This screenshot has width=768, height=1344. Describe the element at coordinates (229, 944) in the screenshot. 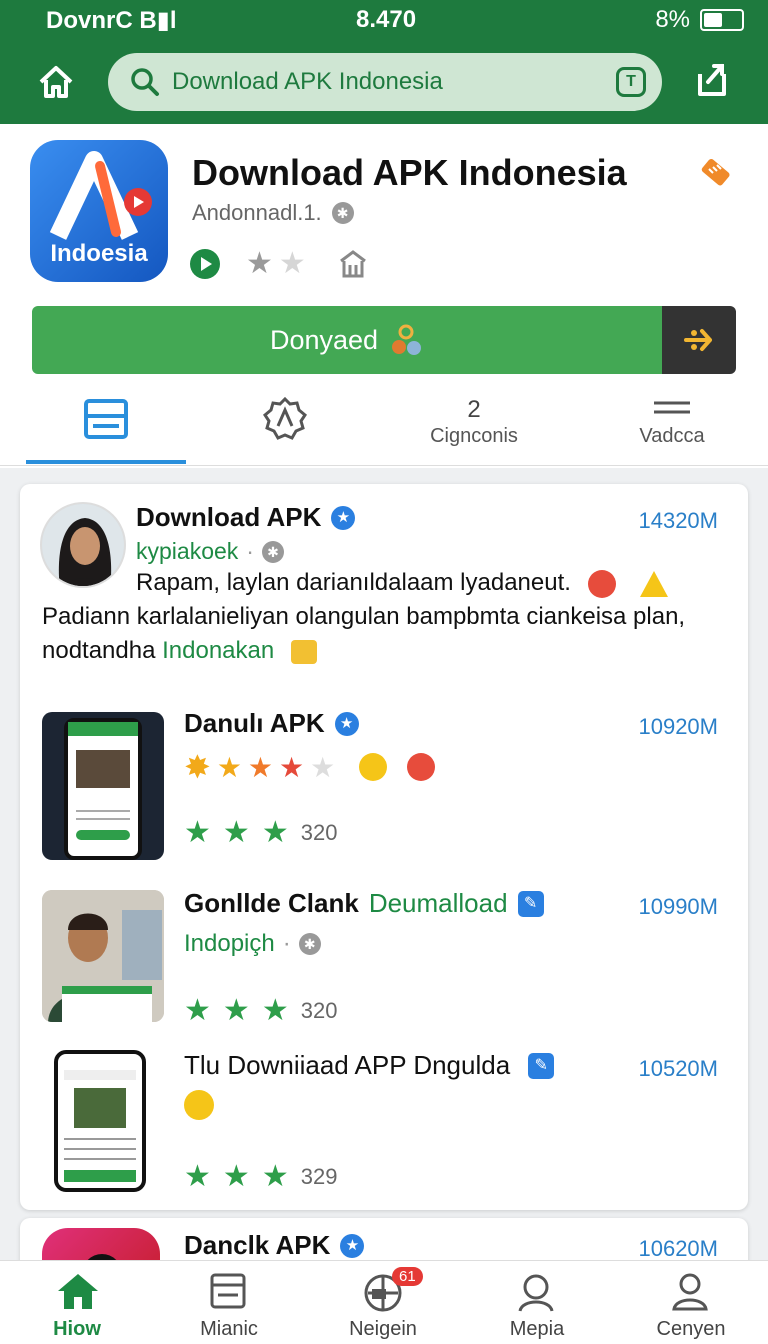

I see `item-subtitle: Indopiçh` at that location.